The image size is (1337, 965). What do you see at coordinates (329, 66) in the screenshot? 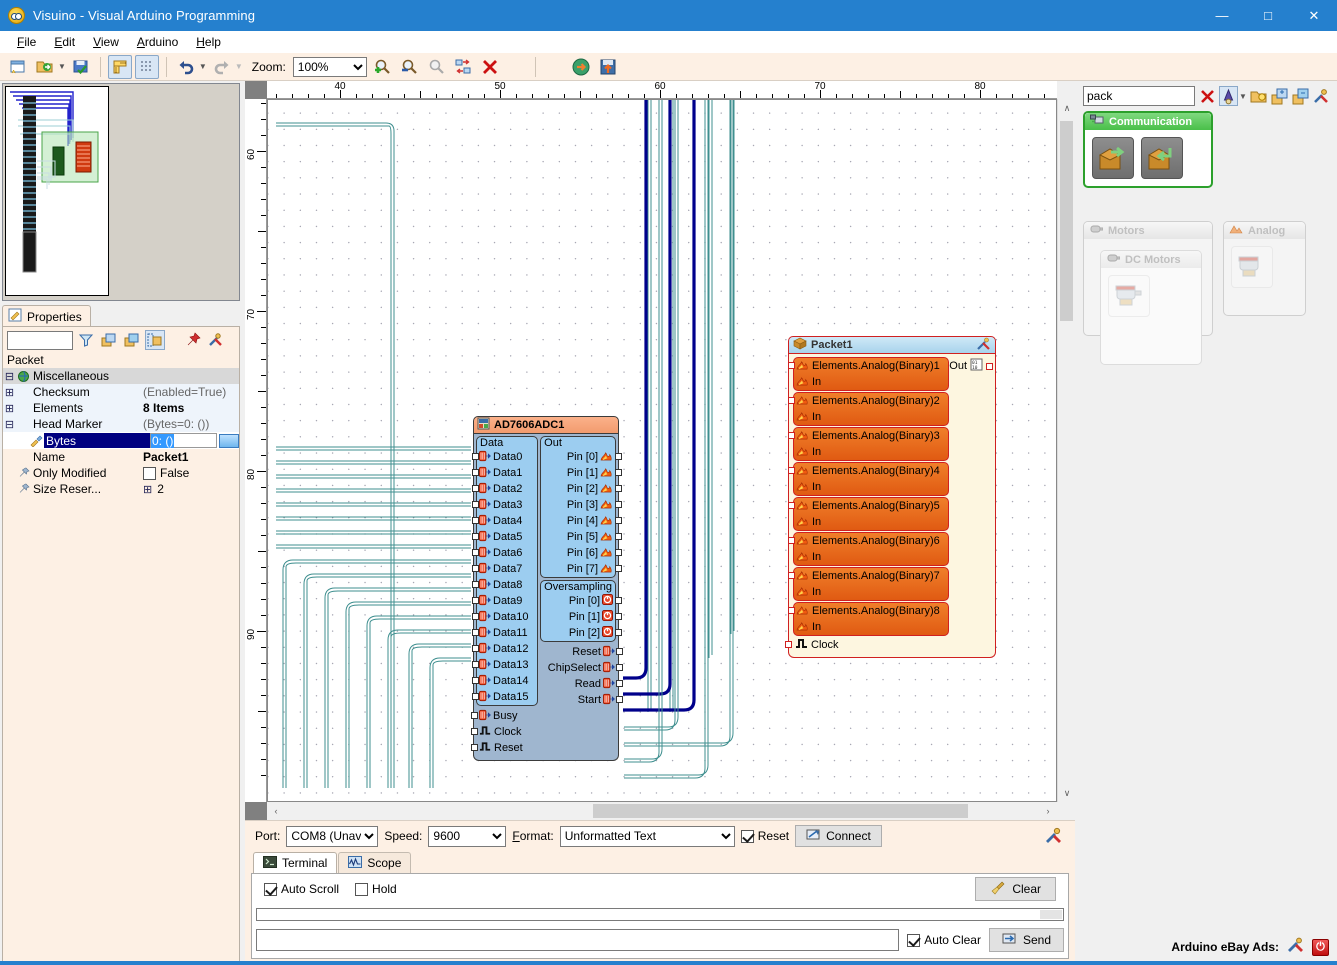
I see `zoom-select: 100%` at bounding box center [329, 66].